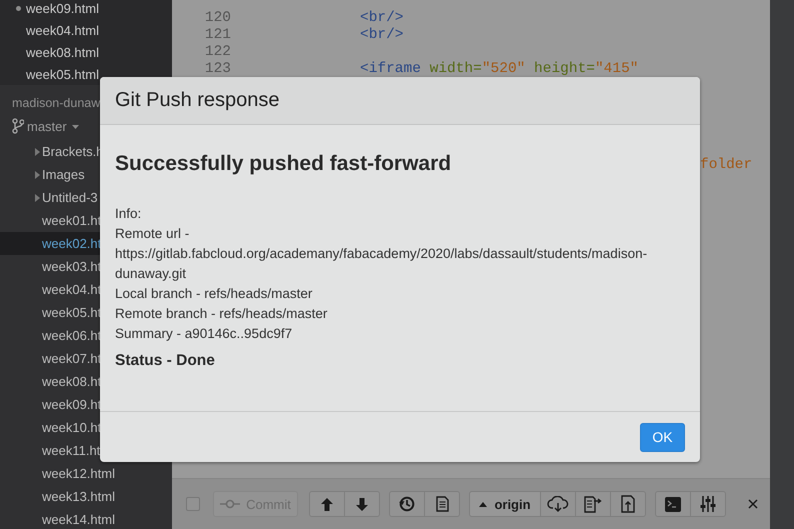 This screenshot has height=529, width=794. I want to click on code-line: <iframe width="520" height="415", so click(499, 68).